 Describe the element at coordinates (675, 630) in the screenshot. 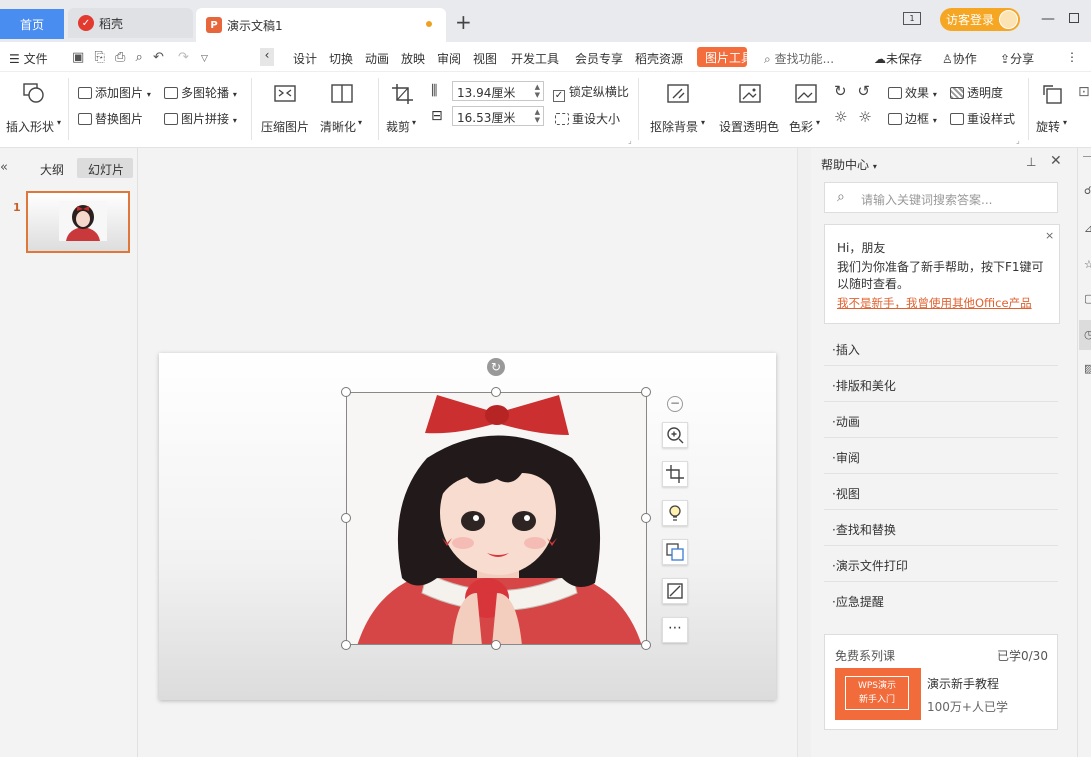

I see `more-options-icon: ⋯` at that location.